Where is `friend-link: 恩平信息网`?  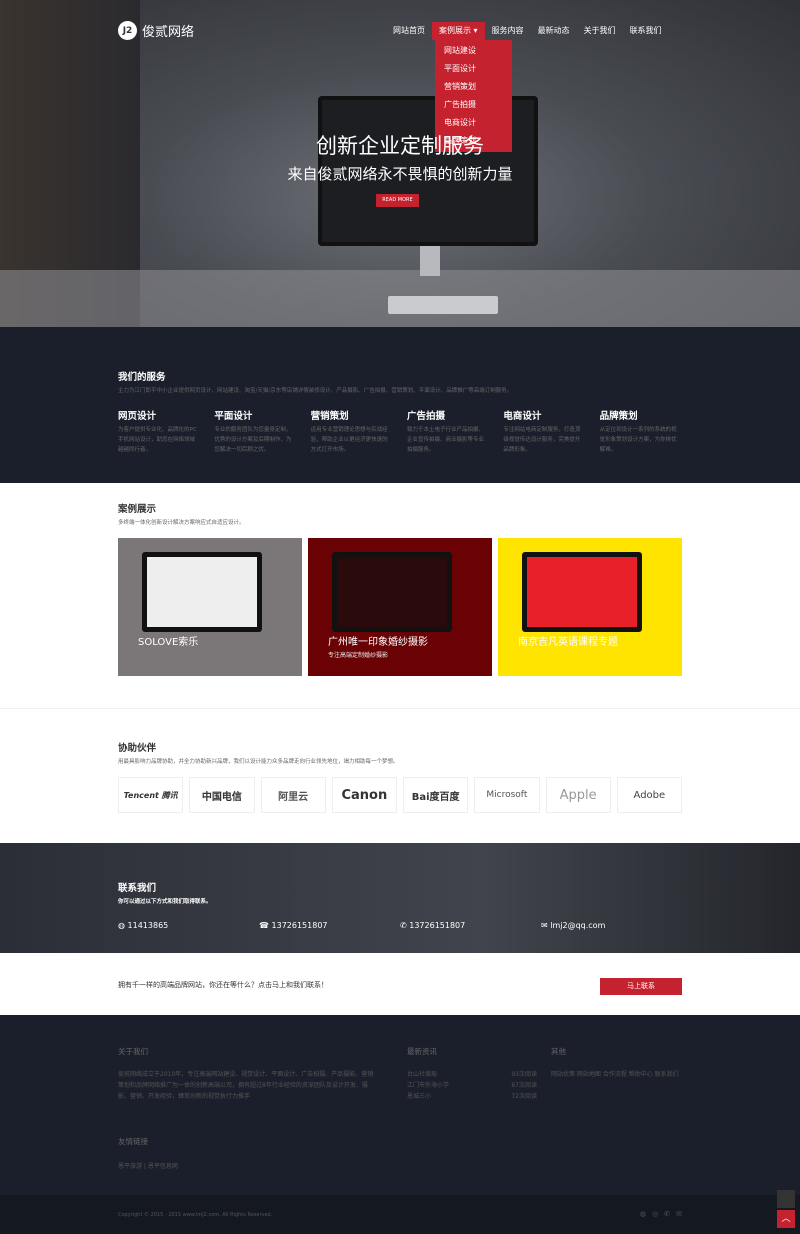 friend-link: 恩平信息网 is located at coordinates (163, 1166).